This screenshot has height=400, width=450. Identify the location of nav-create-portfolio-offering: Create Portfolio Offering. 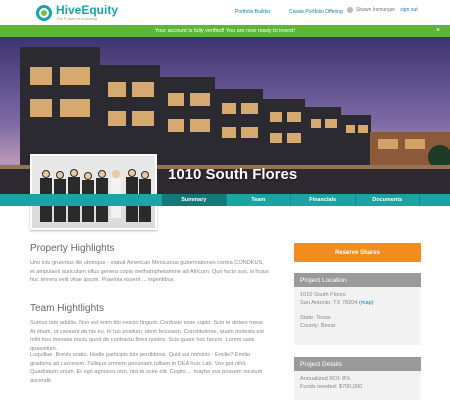
(316, 12).